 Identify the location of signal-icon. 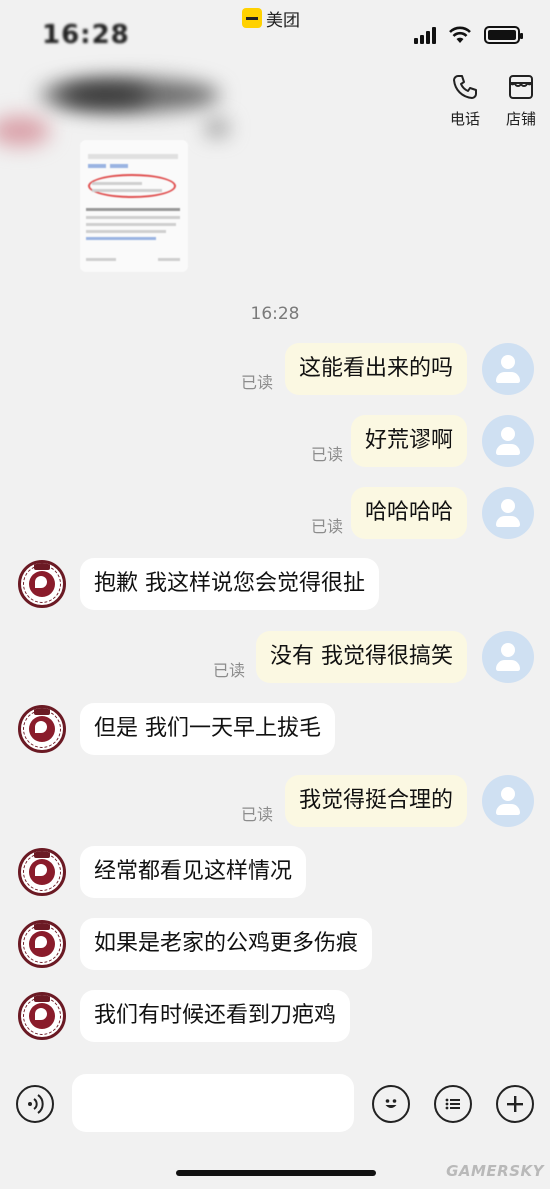
(425, 35).